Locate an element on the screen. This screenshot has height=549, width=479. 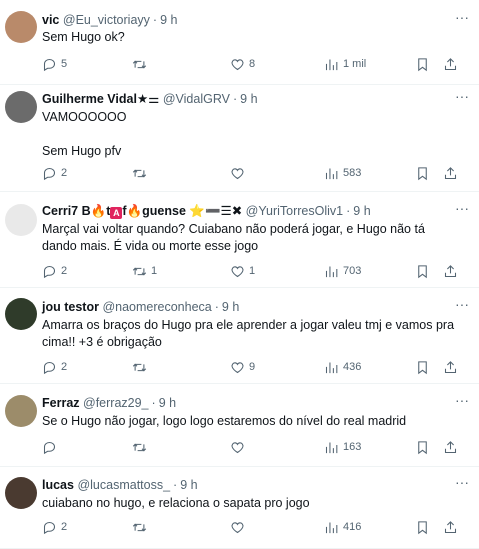
replies-count: 5 is located at coordinates (64, 64).